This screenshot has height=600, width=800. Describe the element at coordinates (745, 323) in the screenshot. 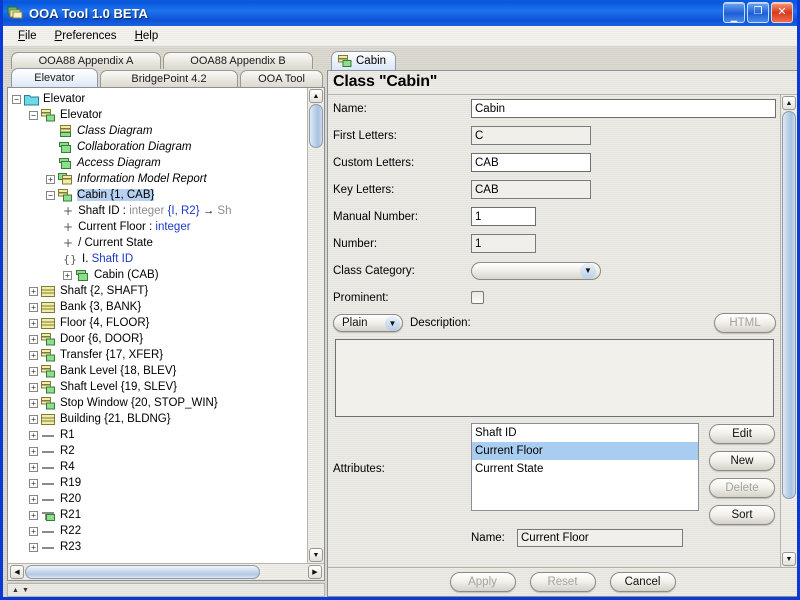

I see `html-button: HTML` at that location.